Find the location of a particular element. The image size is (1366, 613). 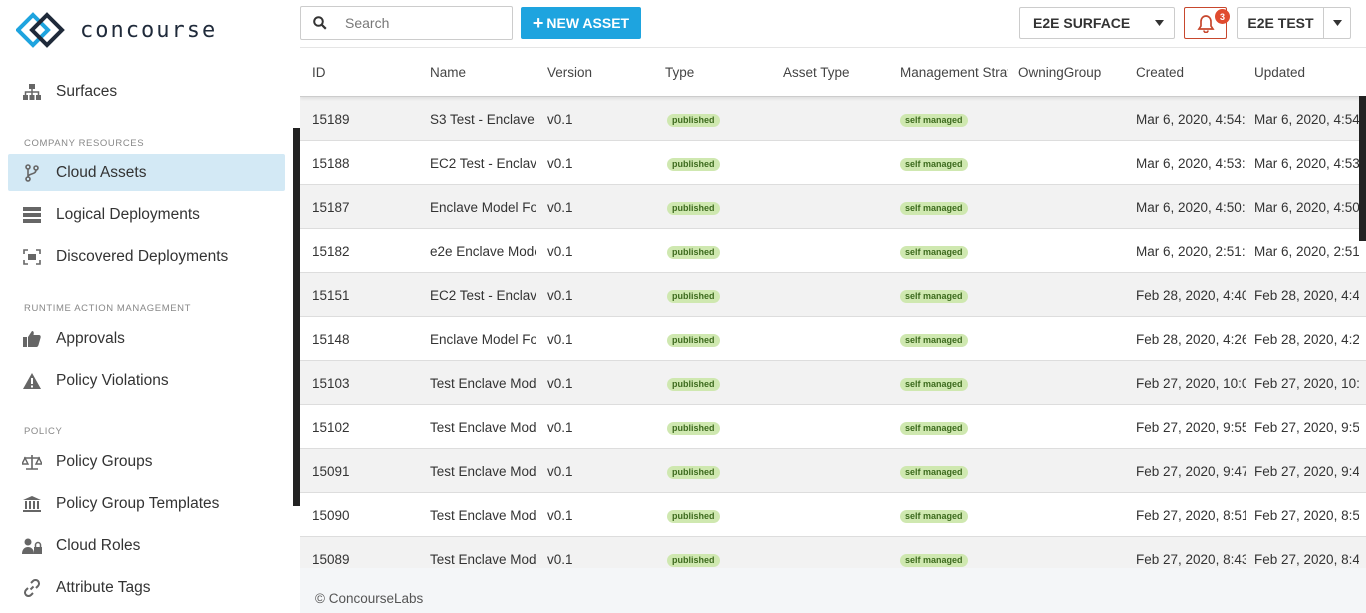

cell-id: 15188 is located at coordinates (331, 163).